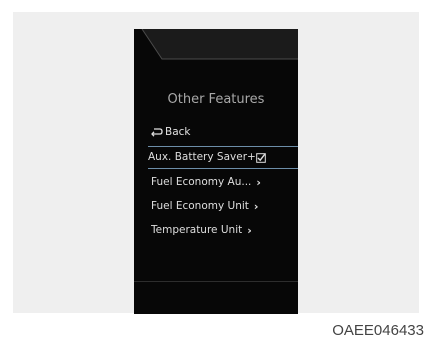 This screenshot has height=339, width=432. I want to click on menu-item-label: Temperature Unit, so click(197, 230).